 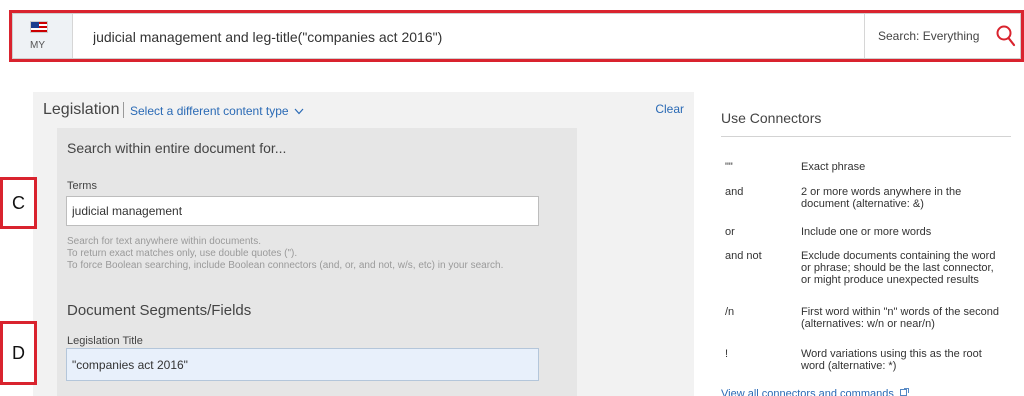 I want to click on connectors-divider, so click(x=866, y=136).